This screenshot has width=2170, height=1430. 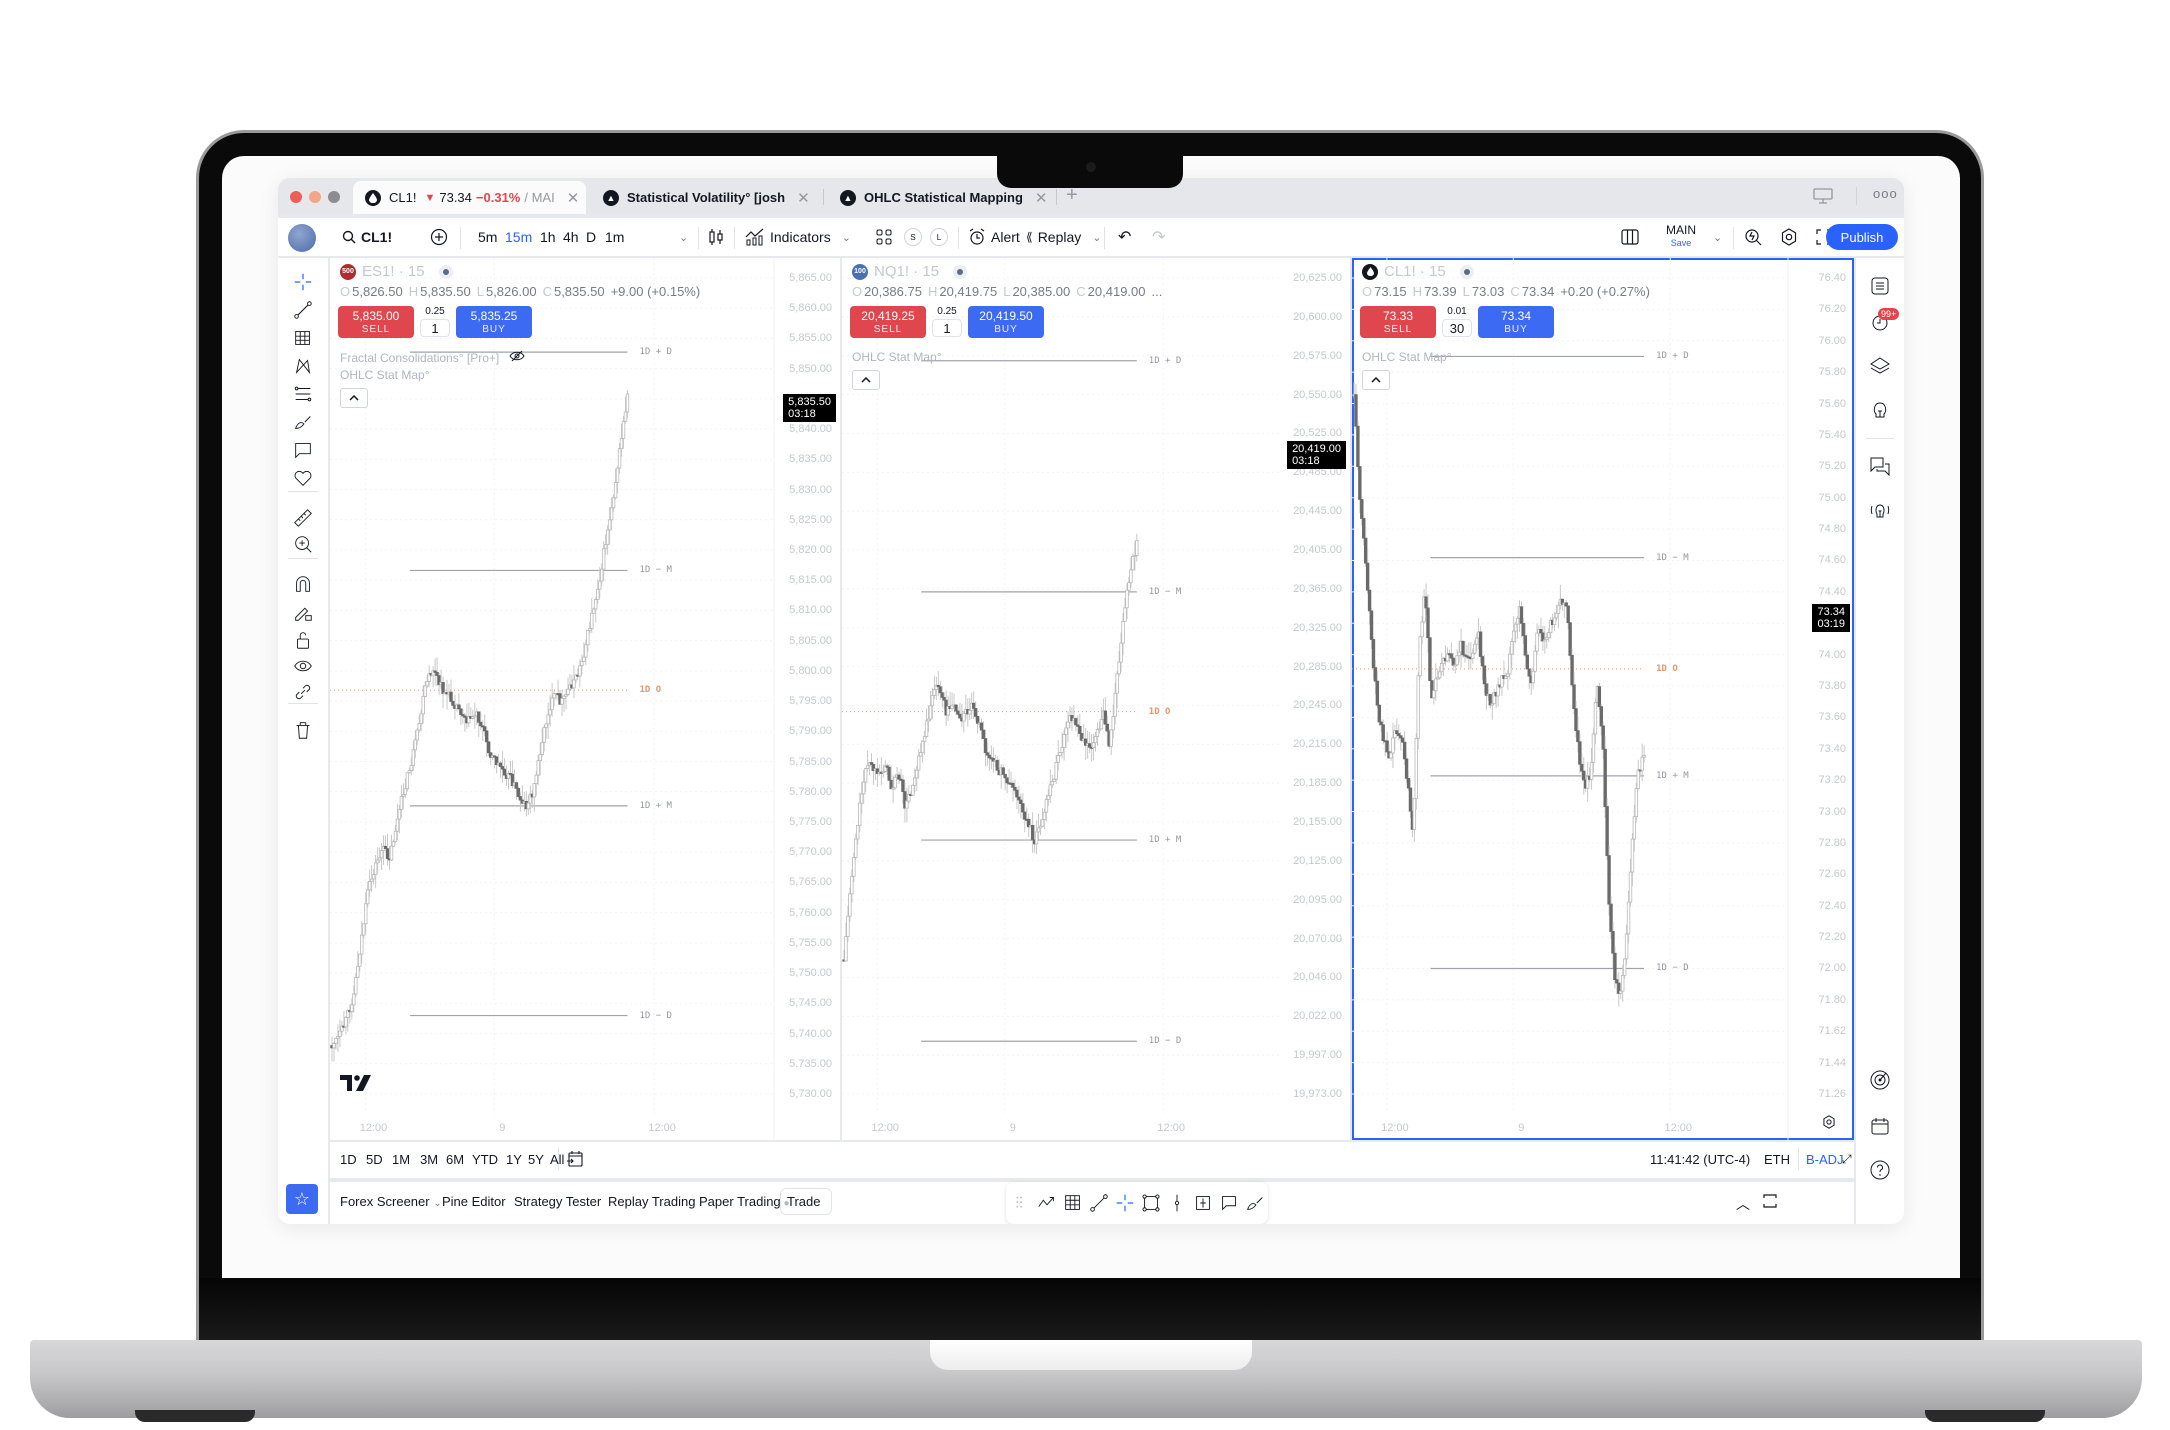 I want to click on long-position-icon, so click(x=1203, y=1203).